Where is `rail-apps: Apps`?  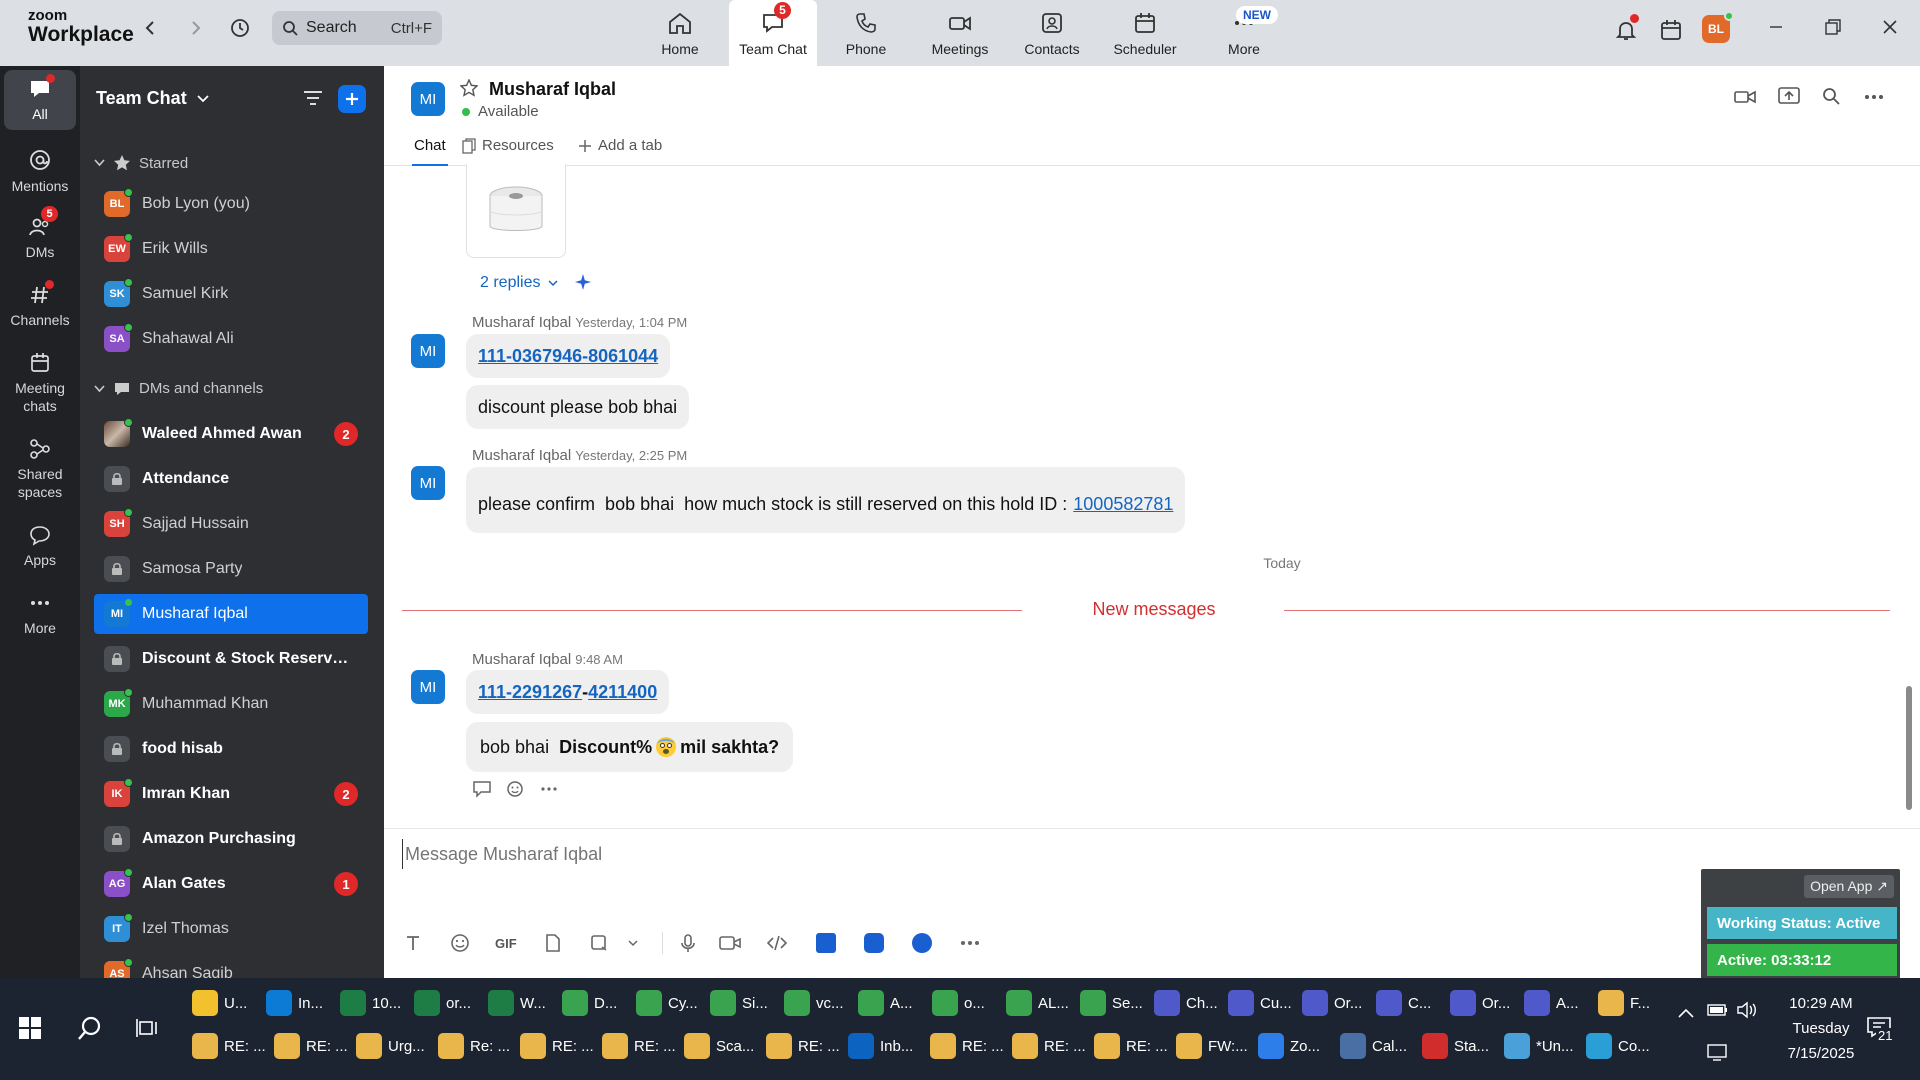
rail-apps: Apps is located at coordinates (40, 547).